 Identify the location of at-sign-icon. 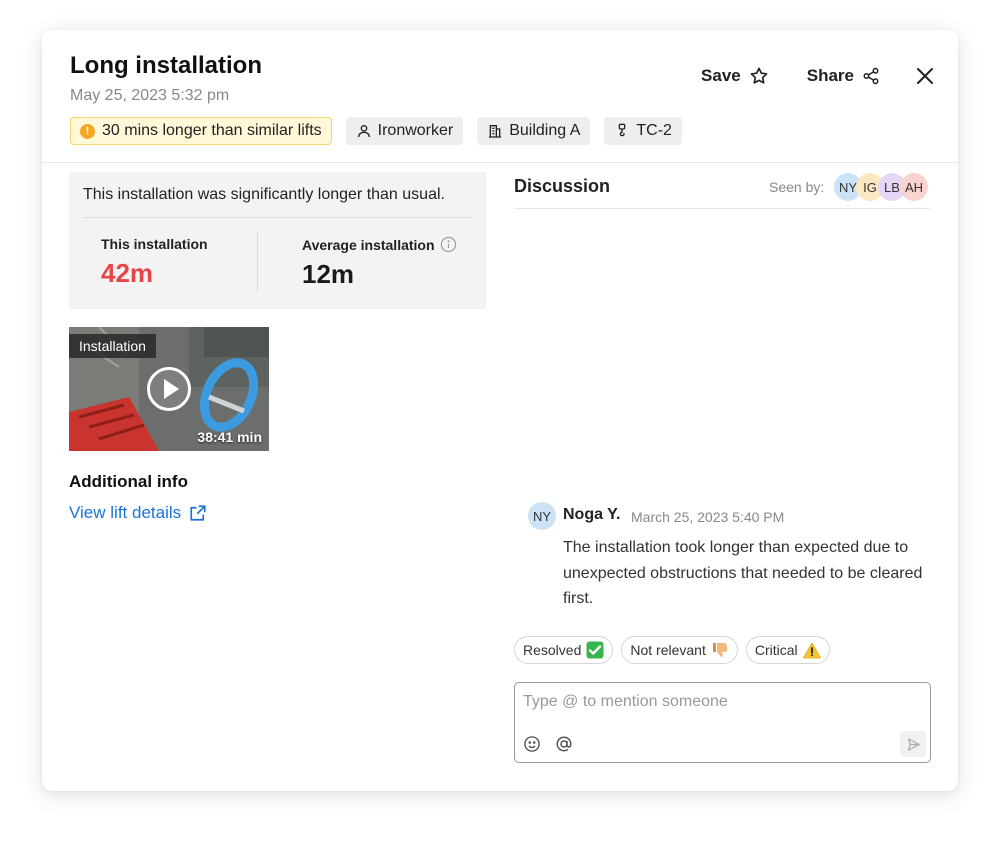
(564, 744).